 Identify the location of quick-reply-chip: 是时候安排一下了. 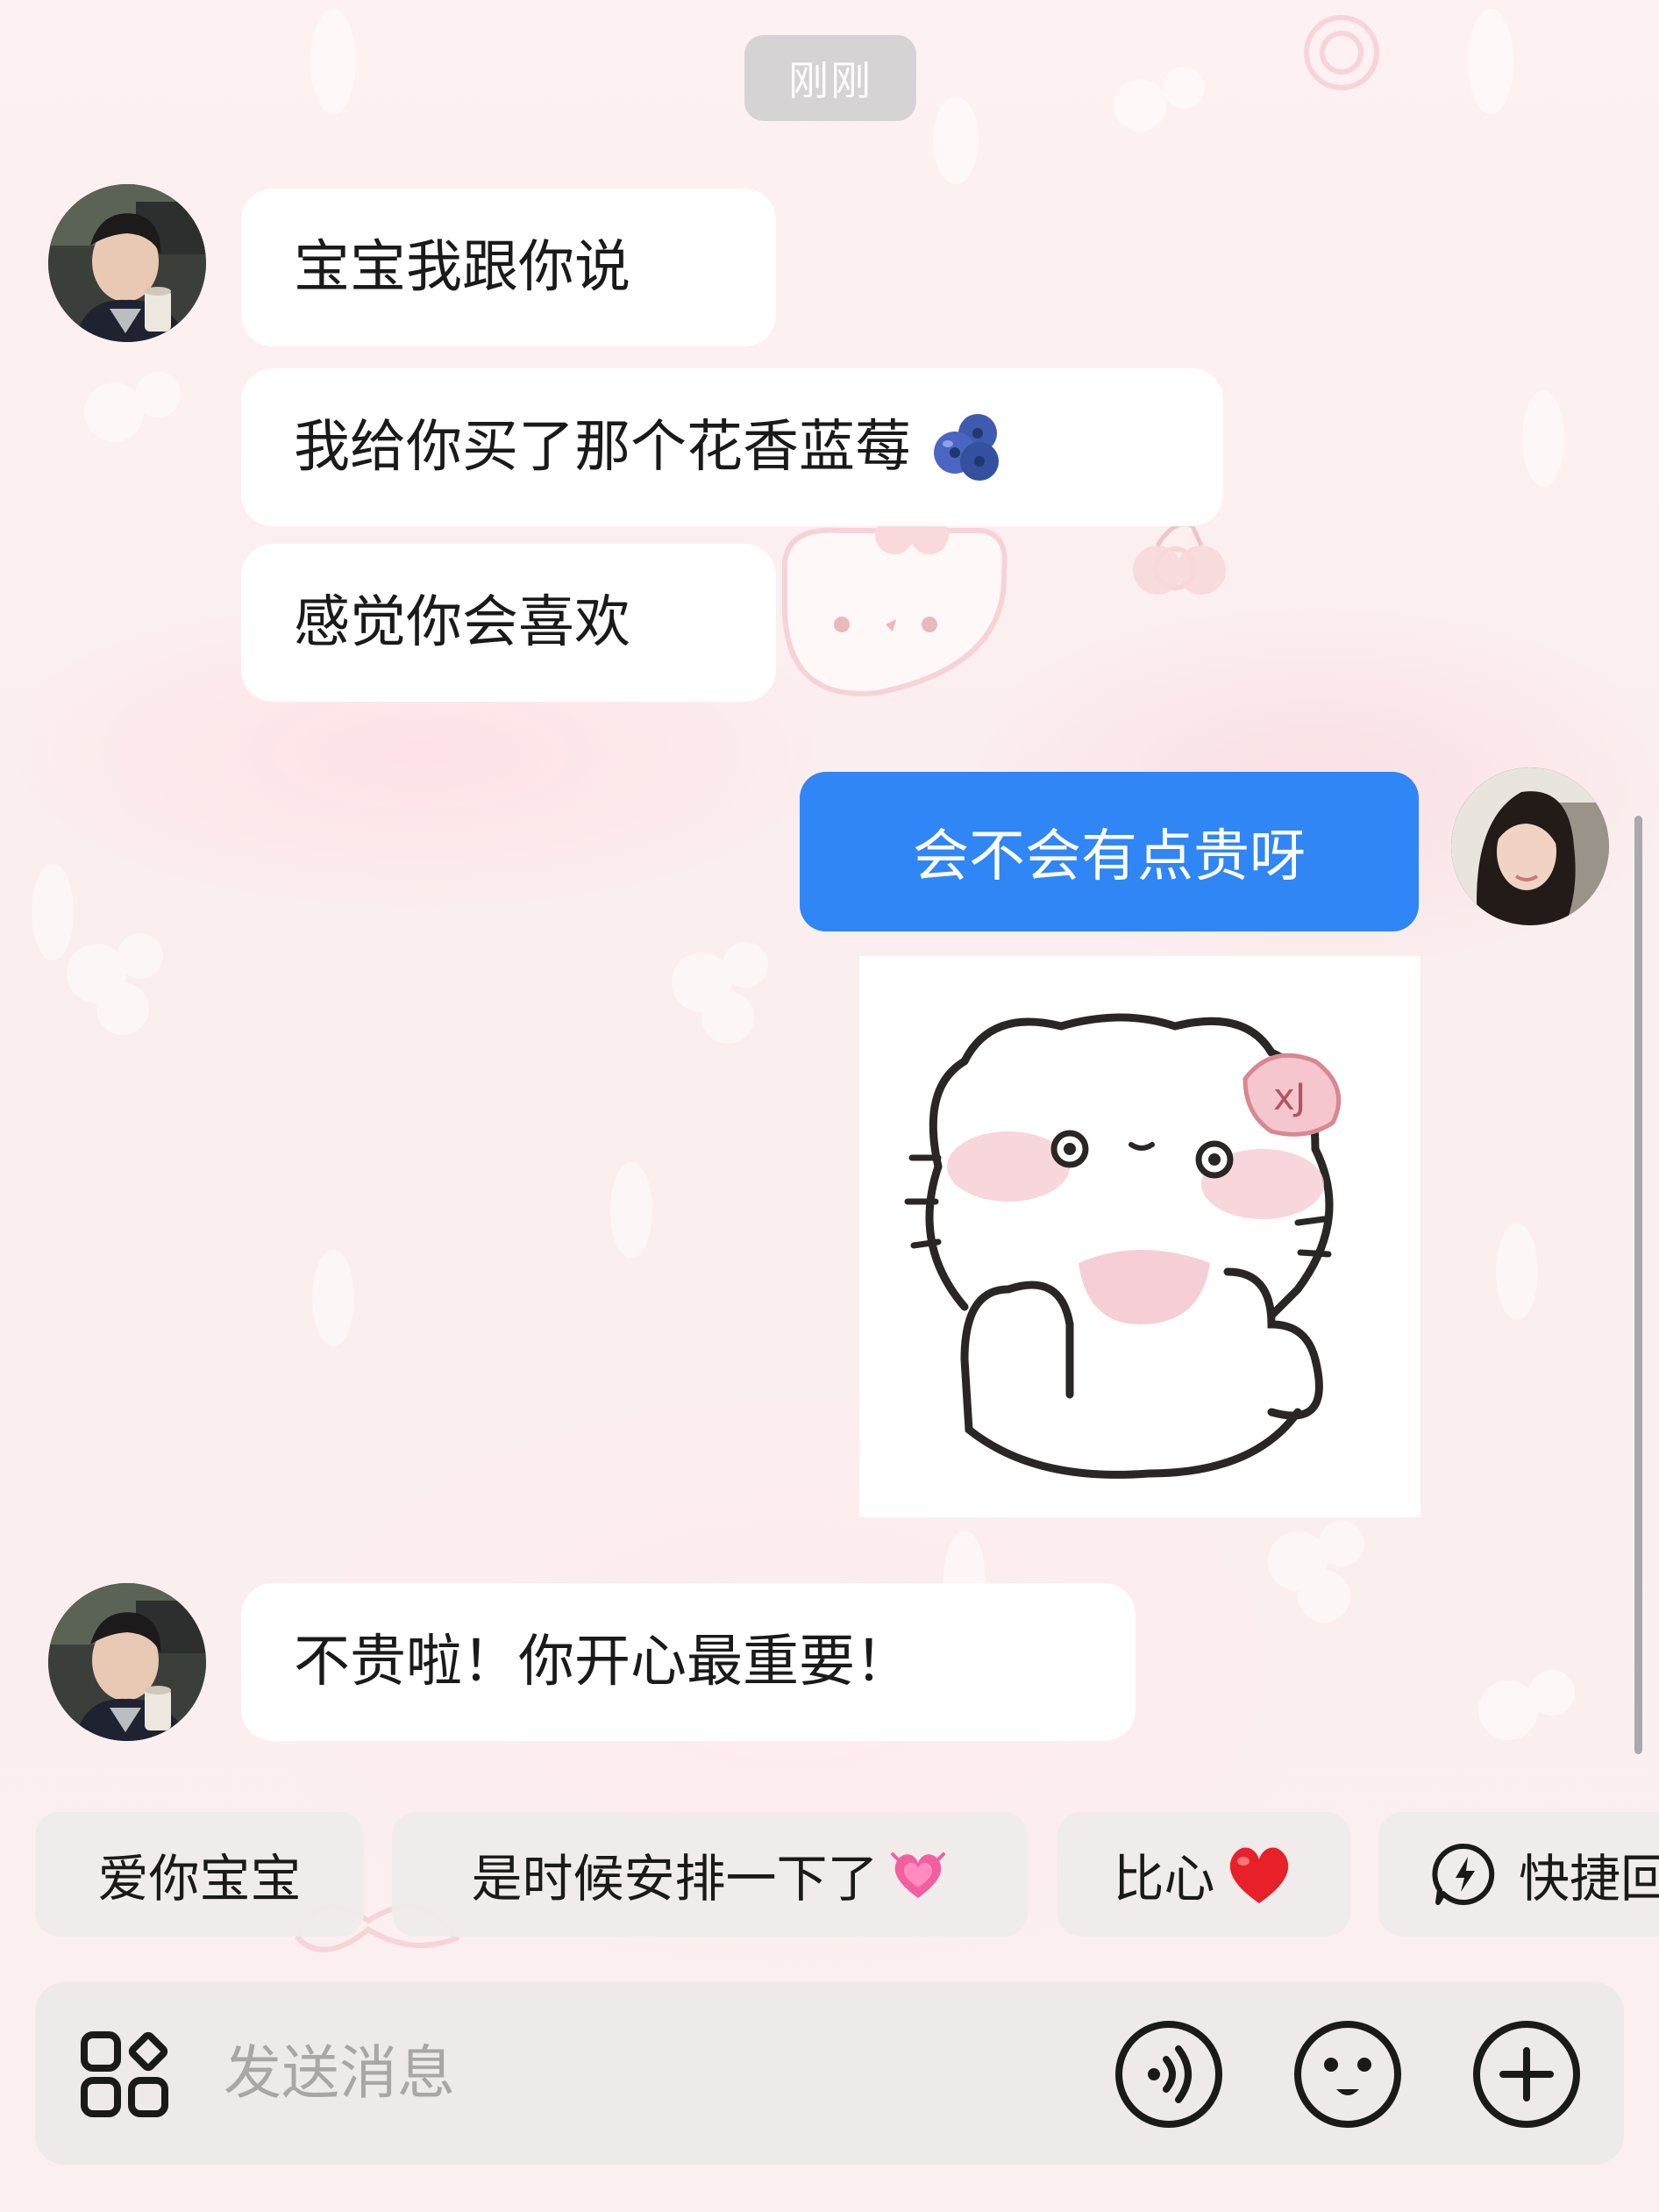
(710, 1874).